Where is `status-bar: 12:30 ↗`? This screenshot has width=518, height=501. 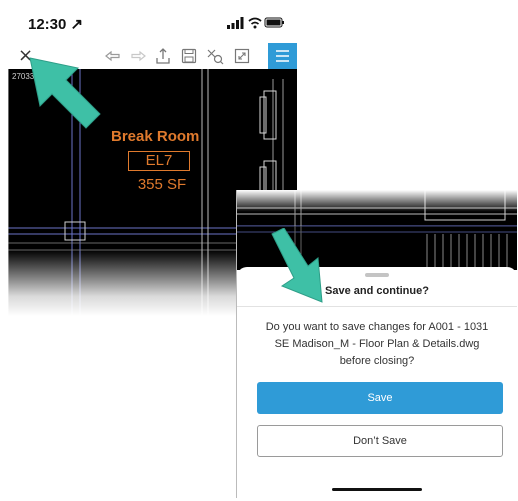 status-bar: 12:30 ↗ is located at coordinates (152, 21).